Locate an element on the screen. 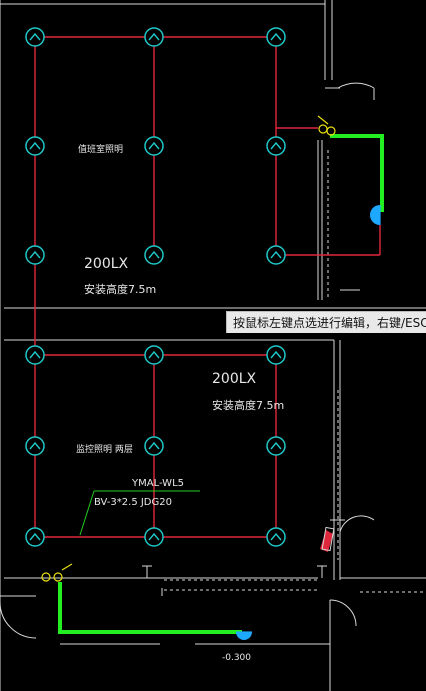 This screenshot has height=691, width=426. room1-lux: 200LX is located at coordinates (106, 264).